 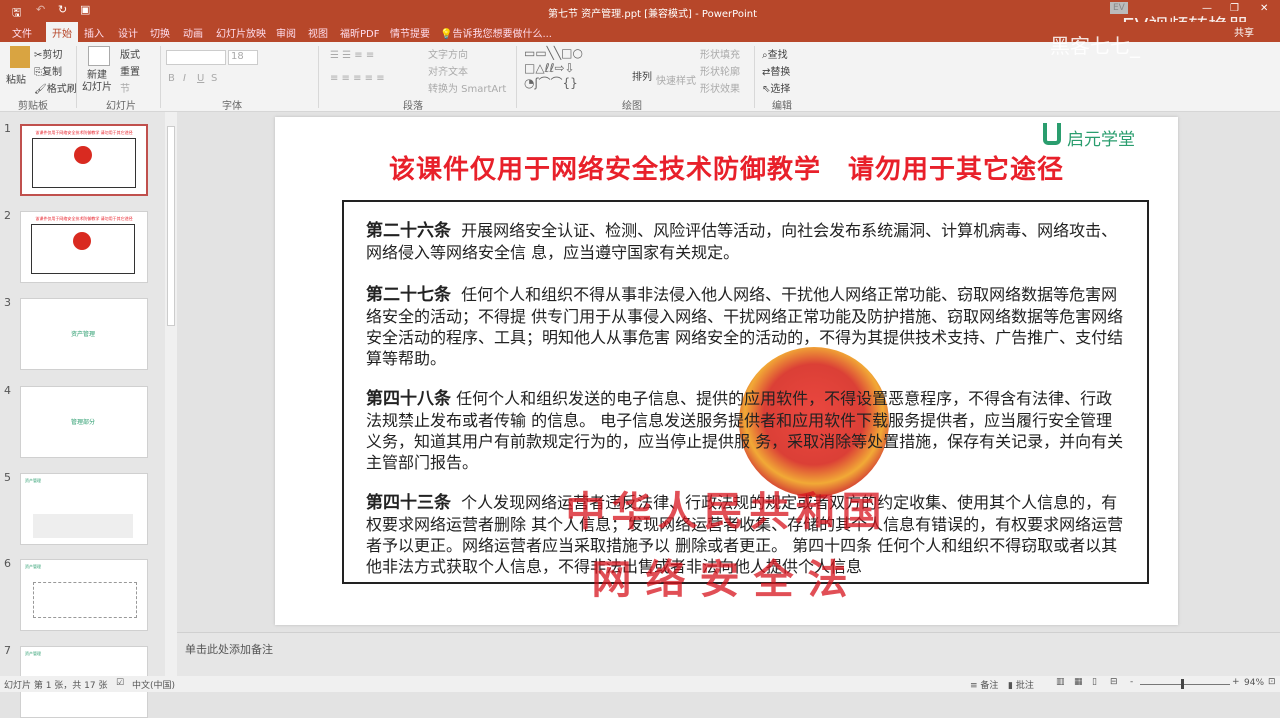 What do you see at coordinates (1236, 682) in the screenshot?
I see `zoom-in-button: +` at bounding box center [1236, 682].